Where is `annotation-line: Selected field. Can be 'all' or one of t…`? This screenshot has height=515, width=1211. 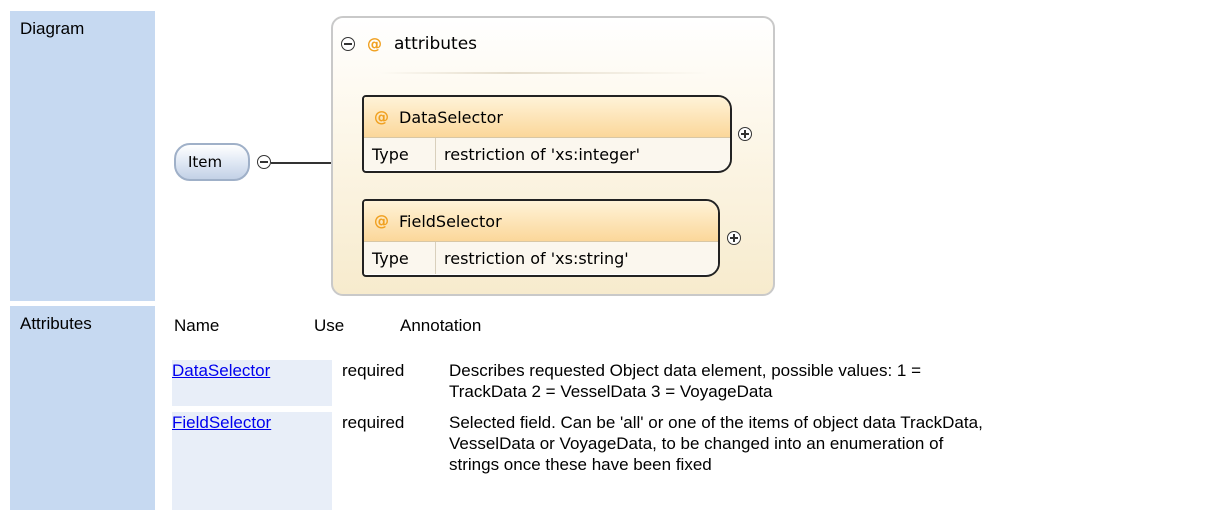
annotation-line: Selected field. Can be 'all' or one of t… is located at coordinates (716, 422).